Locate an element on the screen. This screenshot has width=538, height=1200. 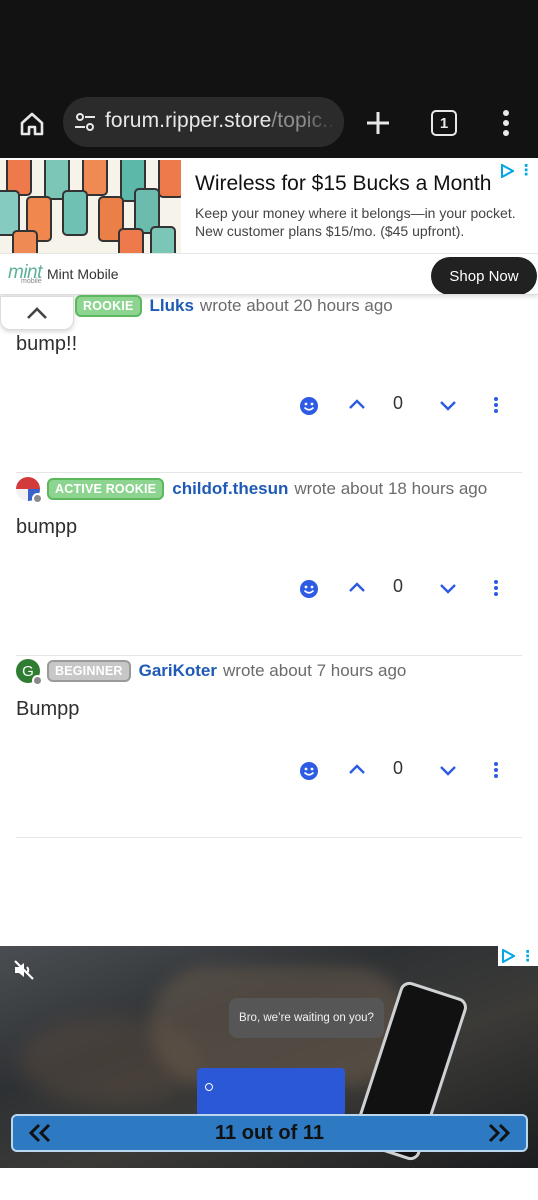
tab-count: 1 is located at coordinates (444, 123).